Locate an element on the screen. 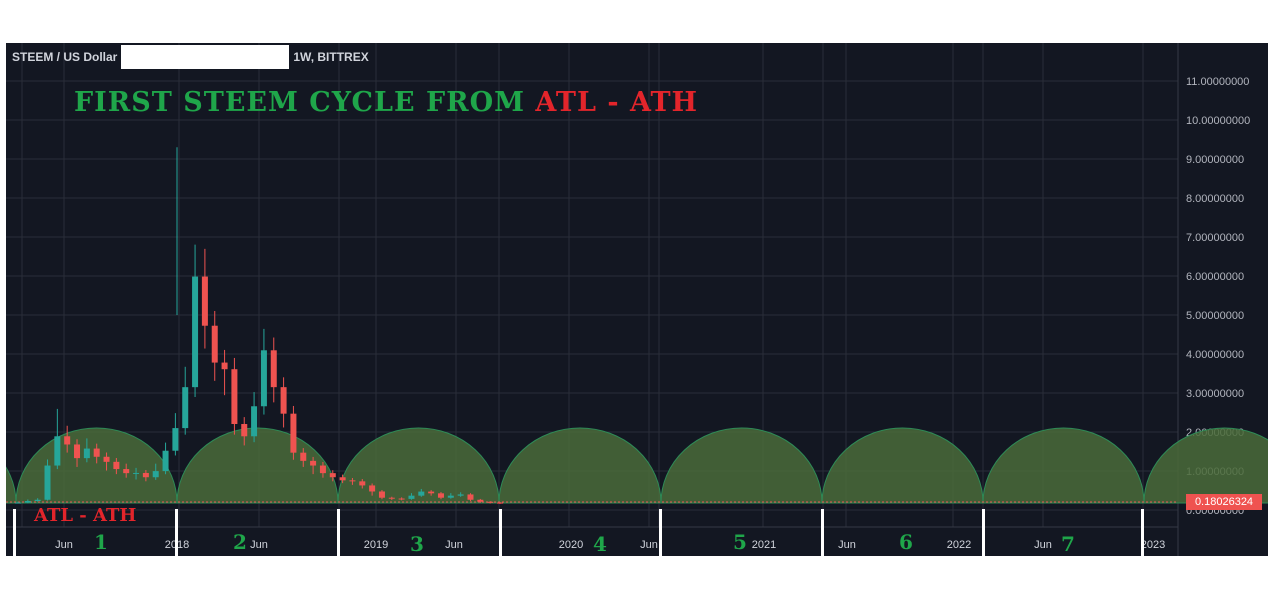 This screenshot has width=1274, height=593. y-tick-label: 5.00000000 is located at coordinates (1215, 316).